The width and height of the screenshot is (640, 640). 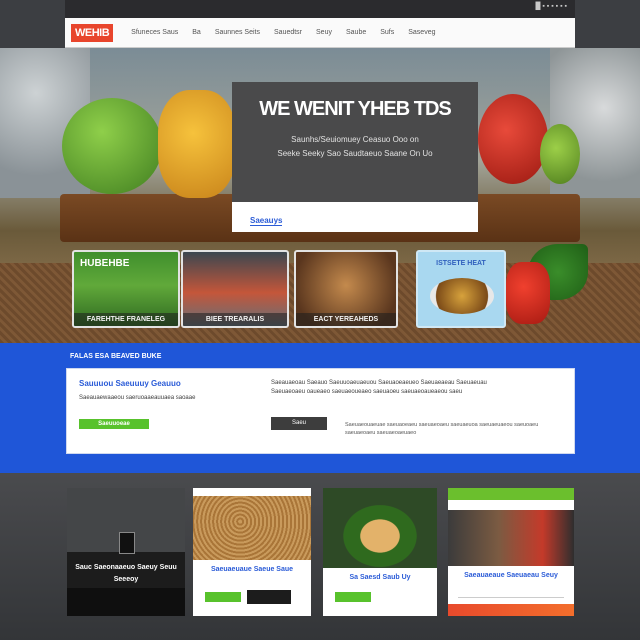 What do you see at coordinates (353, 597) in the screenshot?
I see `content-card-3-green-button` at bounding box center [353, 597].